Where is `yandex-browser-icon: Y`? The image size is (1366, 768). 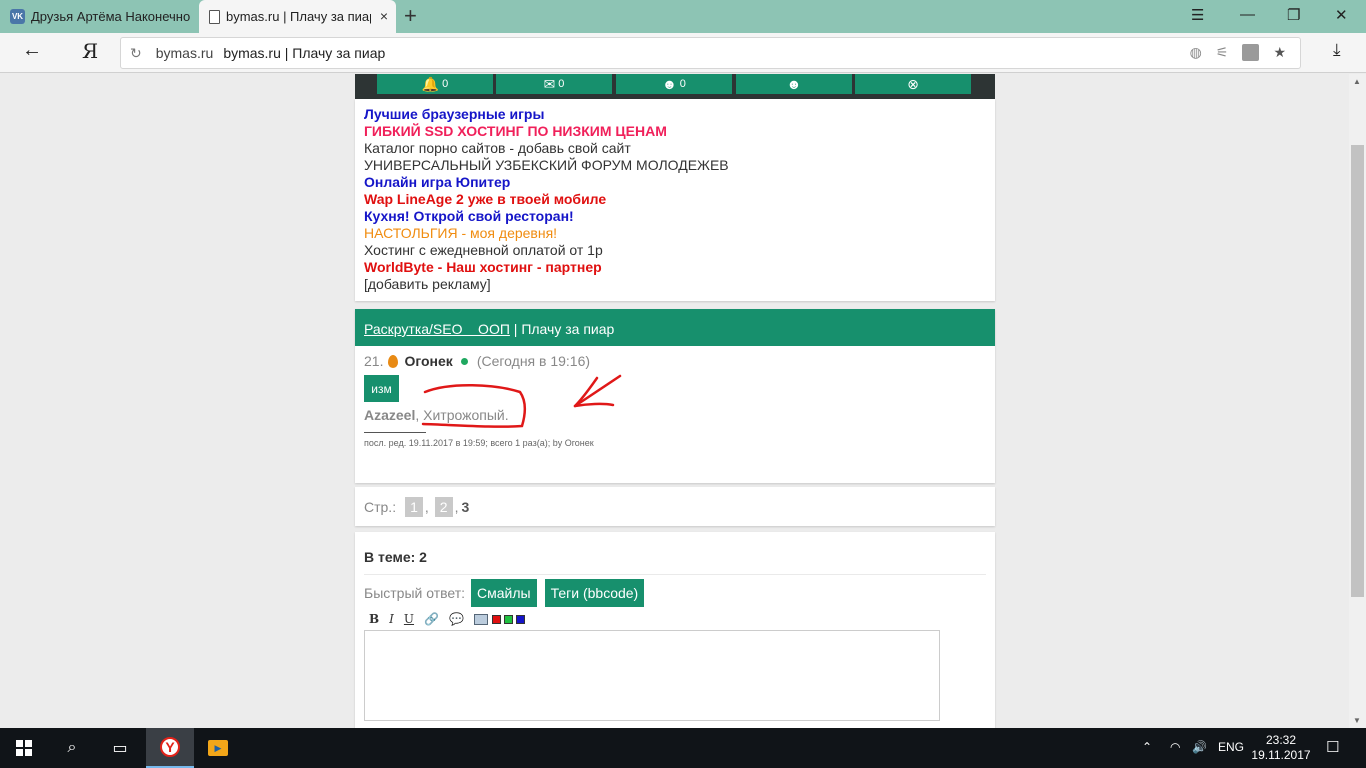
yandex-browser-icon: Y is located at coordinates (170, 747).